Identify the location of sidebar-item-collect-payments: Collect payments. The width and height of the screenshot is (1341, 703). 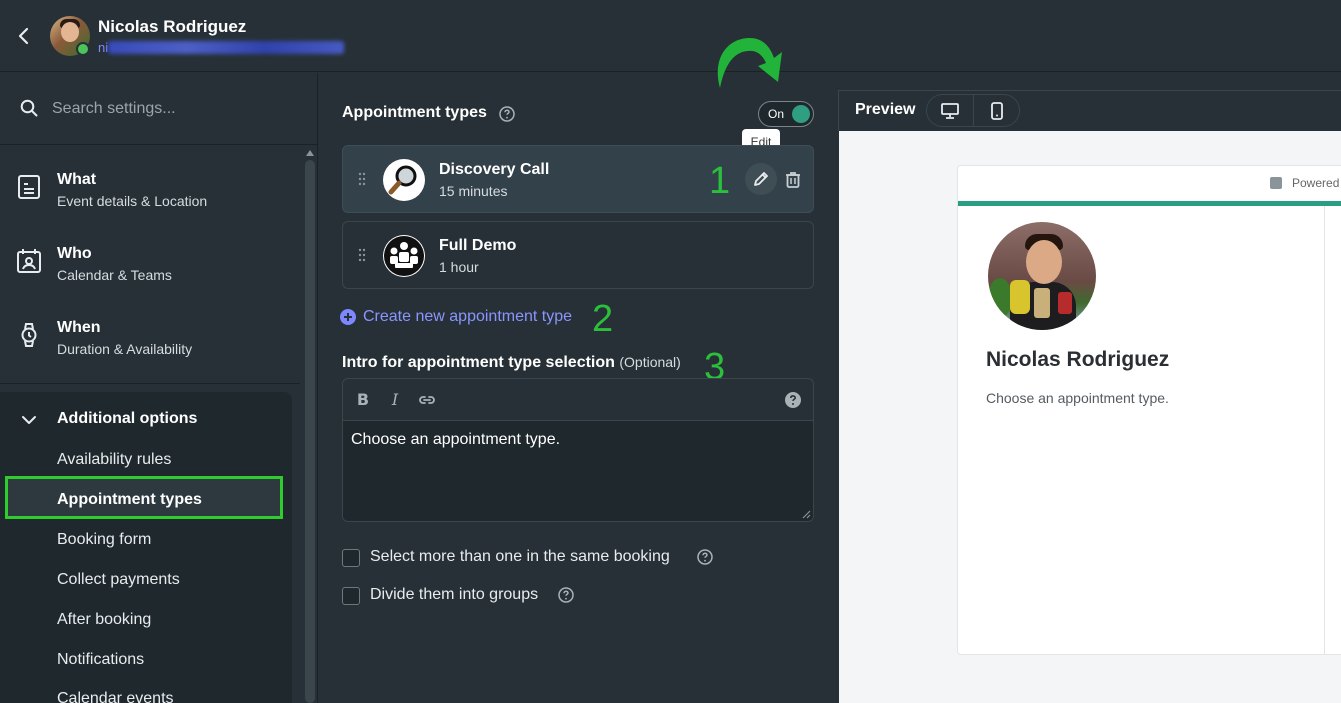
(118, 580).